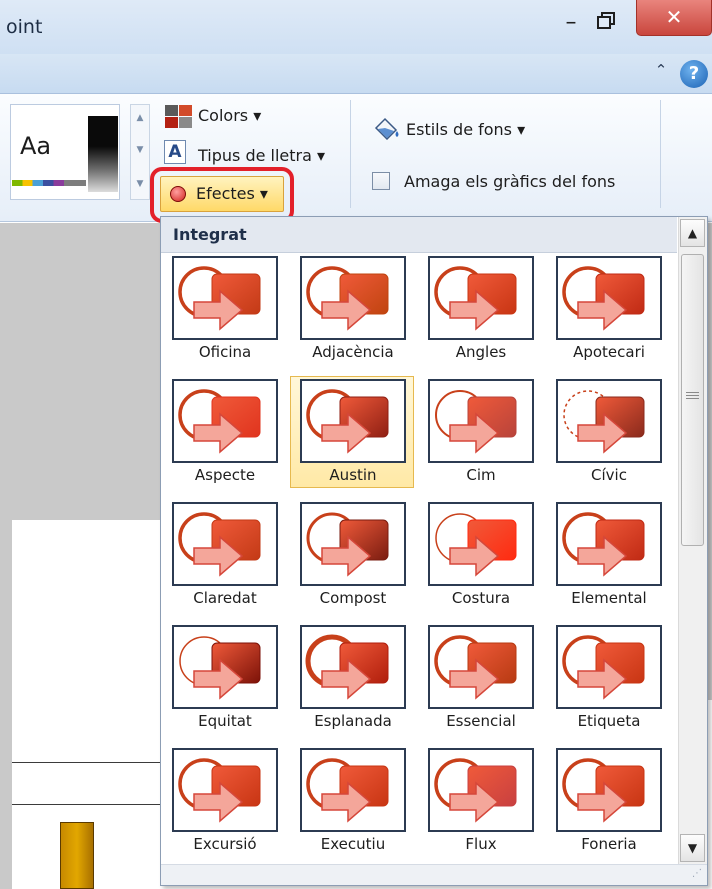 The image size is (712, 889). I want to click on effect-label: Cívic, so click(609, 475).